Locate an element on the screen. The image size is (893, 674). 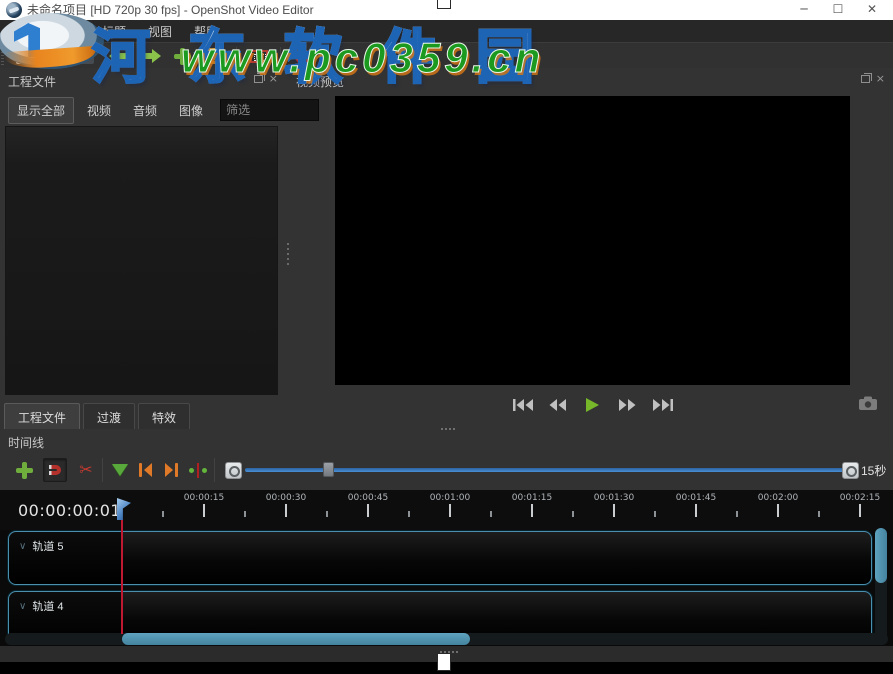
jump-to-start-button is located at coordinates (523, 405).